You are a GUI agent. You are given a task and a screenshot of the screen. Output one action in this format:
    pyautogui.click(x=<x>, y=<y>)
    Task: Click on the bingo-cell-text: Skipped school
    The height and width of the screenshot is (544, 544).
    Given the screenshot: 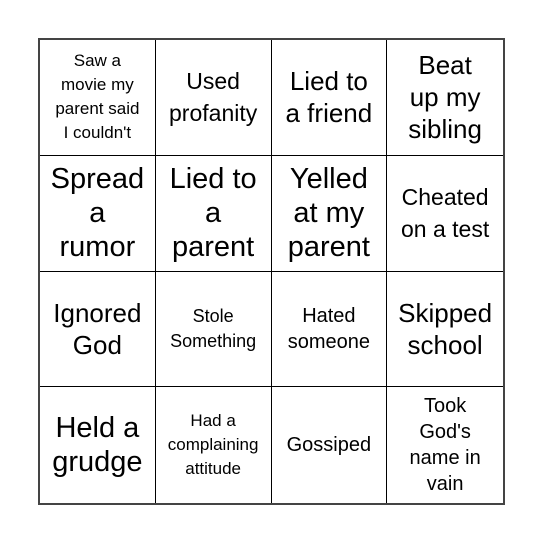 What is the action you would take?
    pyautogui.click(x=445, y=329)
    